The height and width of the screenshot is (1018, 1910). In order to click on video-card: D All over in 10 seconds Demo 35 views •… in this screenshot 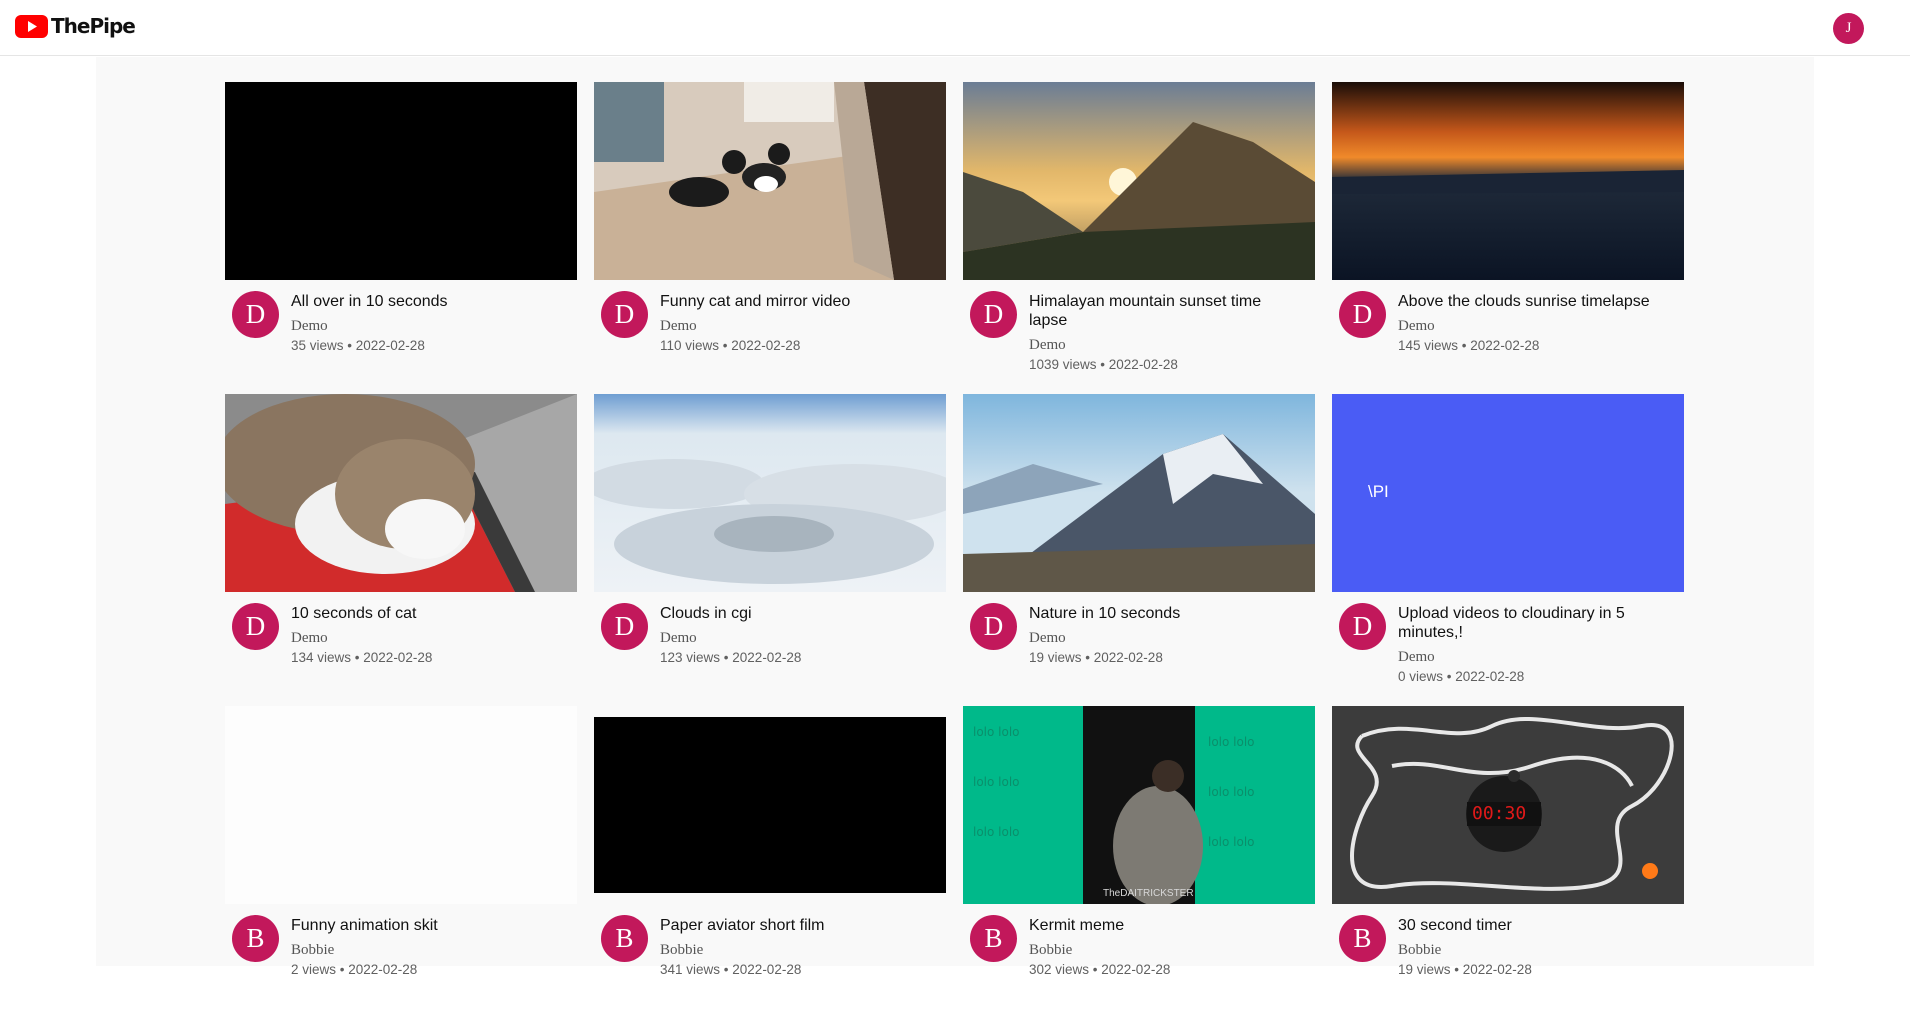, I will do `click(401, 238)`.